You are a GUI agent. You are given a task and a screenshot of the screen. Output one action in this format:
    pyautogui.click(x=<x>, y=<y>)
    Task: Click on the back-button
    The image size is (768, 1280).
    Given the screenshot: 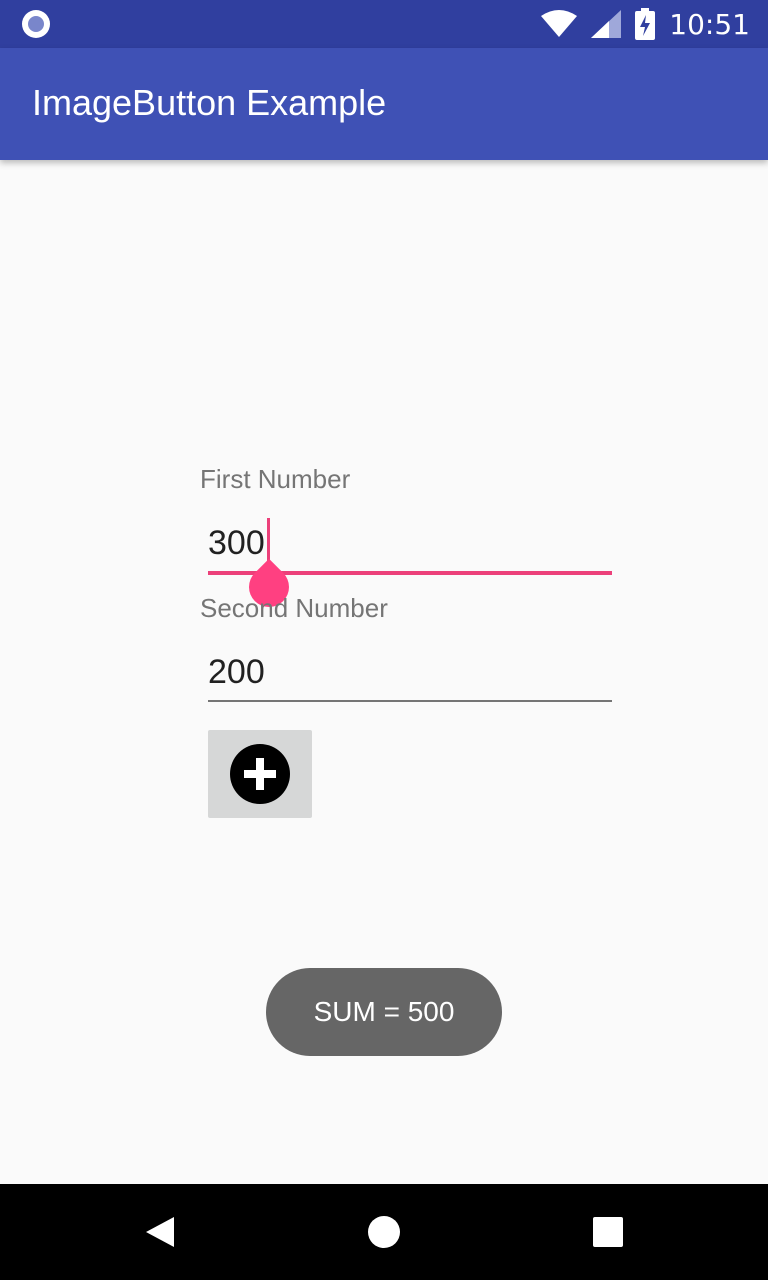 What is the action you would take?
    pyautogui.click(x=160, y=1232)
    